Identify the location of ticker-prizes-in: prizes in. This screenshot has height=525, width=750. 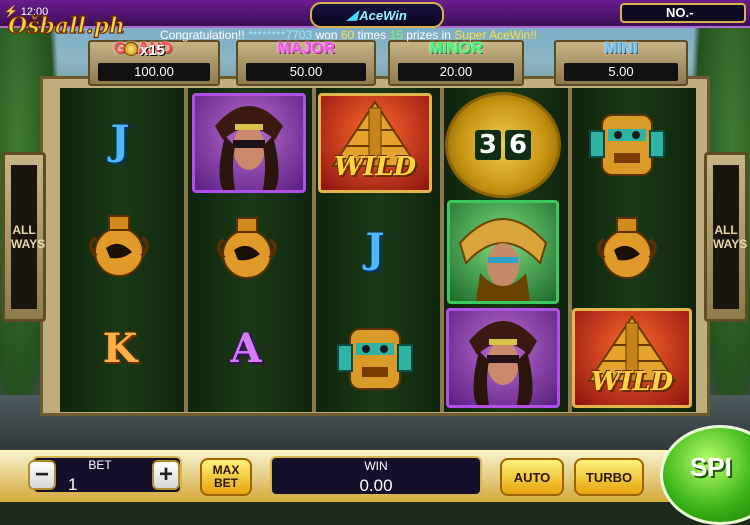
(428, 35).